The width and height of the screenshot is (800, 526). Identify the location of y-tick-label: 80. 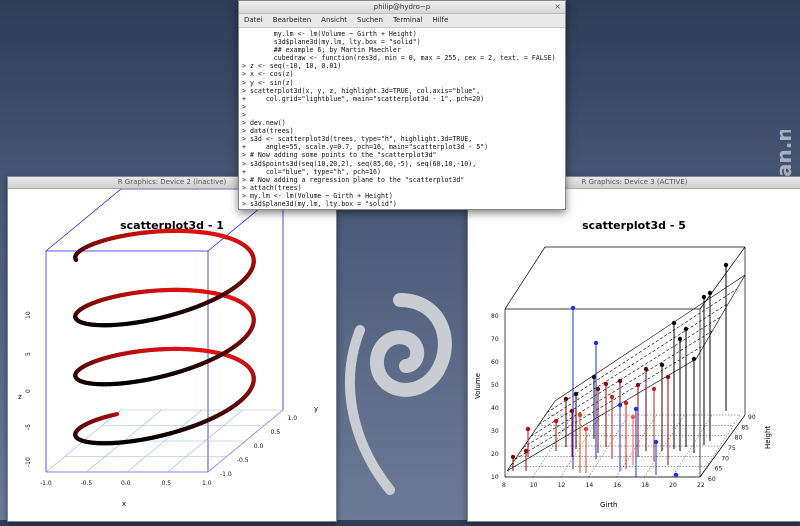
(739, 438).